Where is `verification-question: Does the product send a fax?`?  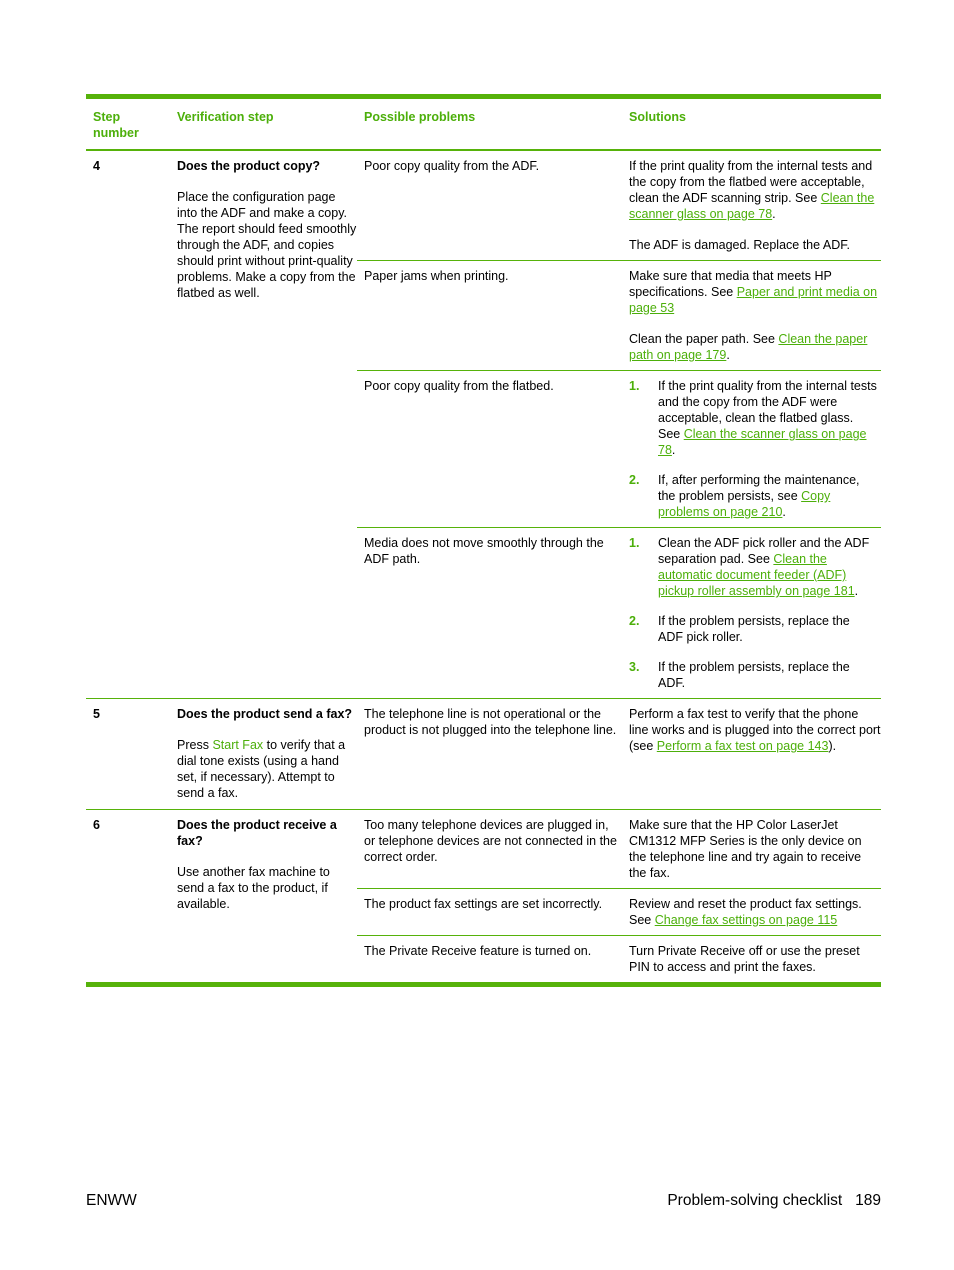
verification-question: Does the product send a fax? is located at coordinates (265, 714).